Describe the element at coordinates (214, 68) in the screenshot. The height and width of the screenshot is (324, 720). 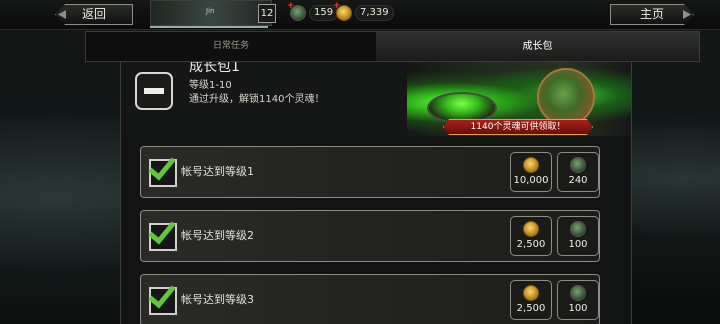
I see `pack-title: 成长包1` at that location.